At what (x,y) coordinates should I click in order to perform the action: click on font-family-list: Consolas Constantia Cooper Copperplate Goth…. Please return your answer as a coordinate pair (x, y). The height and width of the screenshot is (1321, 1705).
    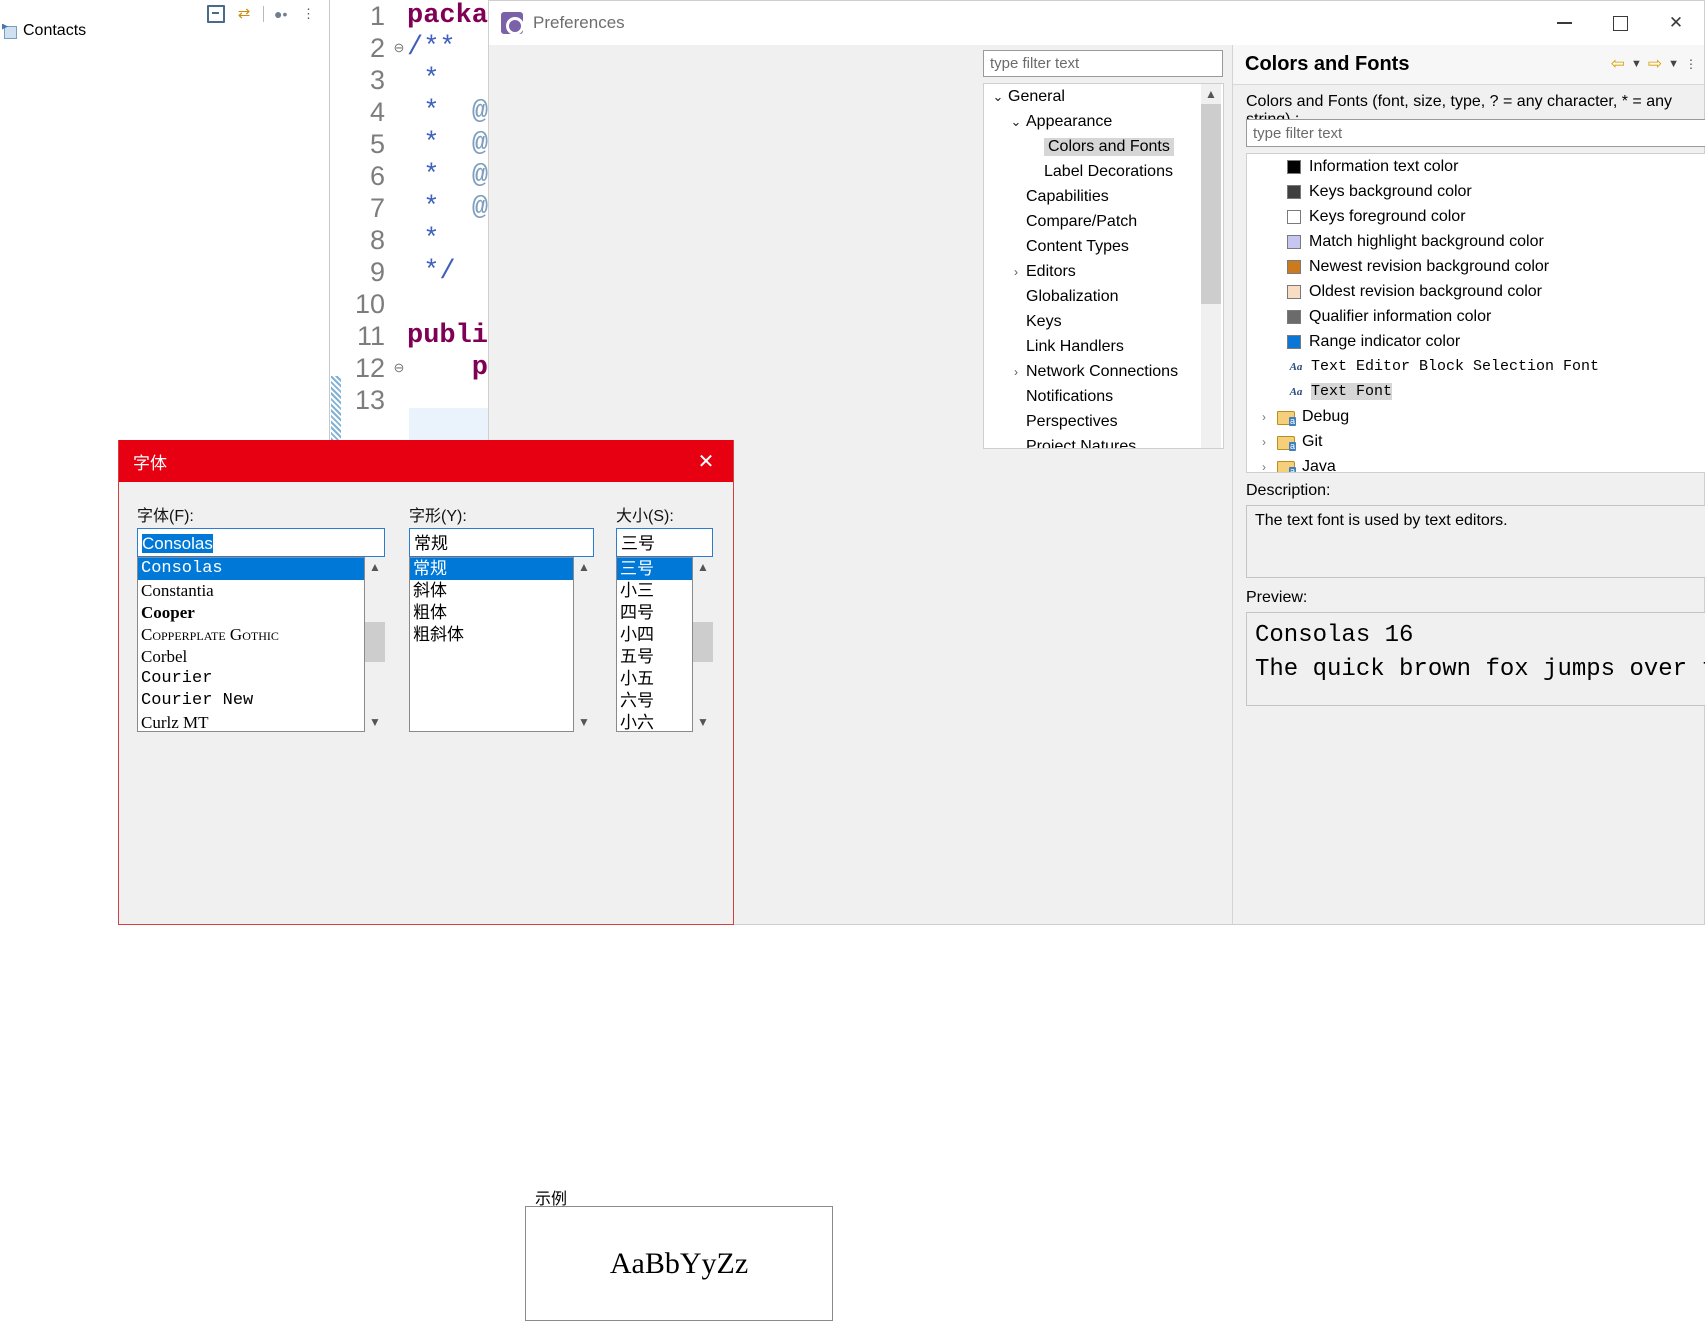
    Looking at the image, I should click on (251, 644).